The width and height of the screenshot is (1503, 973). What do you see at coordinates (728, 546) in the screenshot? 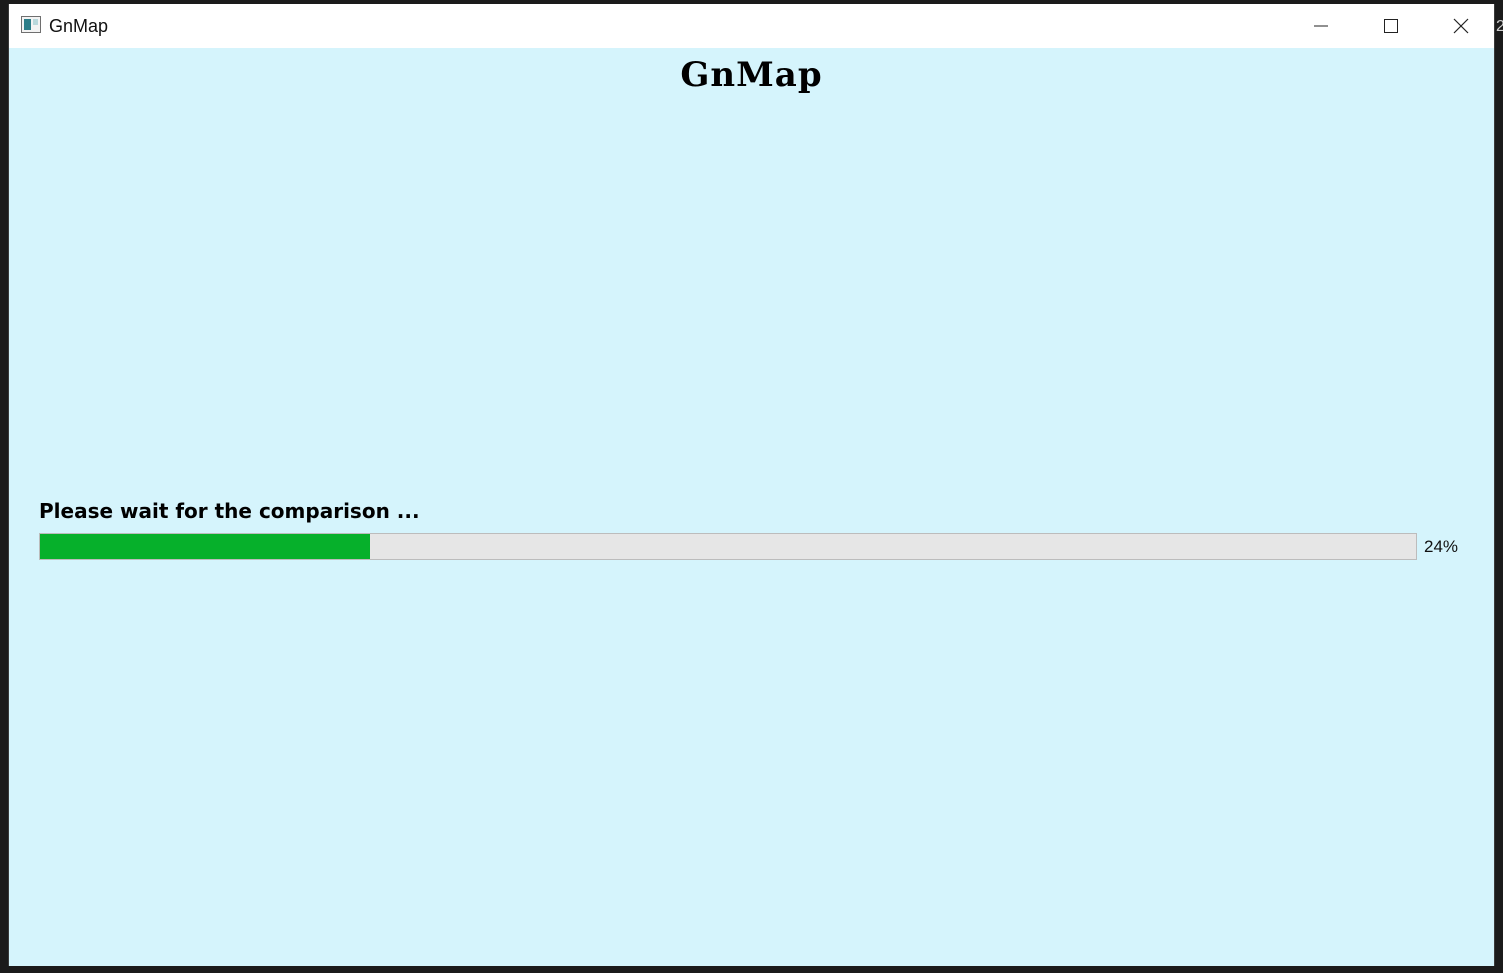
I see `progress-bar` at bounding box center [728, 546].